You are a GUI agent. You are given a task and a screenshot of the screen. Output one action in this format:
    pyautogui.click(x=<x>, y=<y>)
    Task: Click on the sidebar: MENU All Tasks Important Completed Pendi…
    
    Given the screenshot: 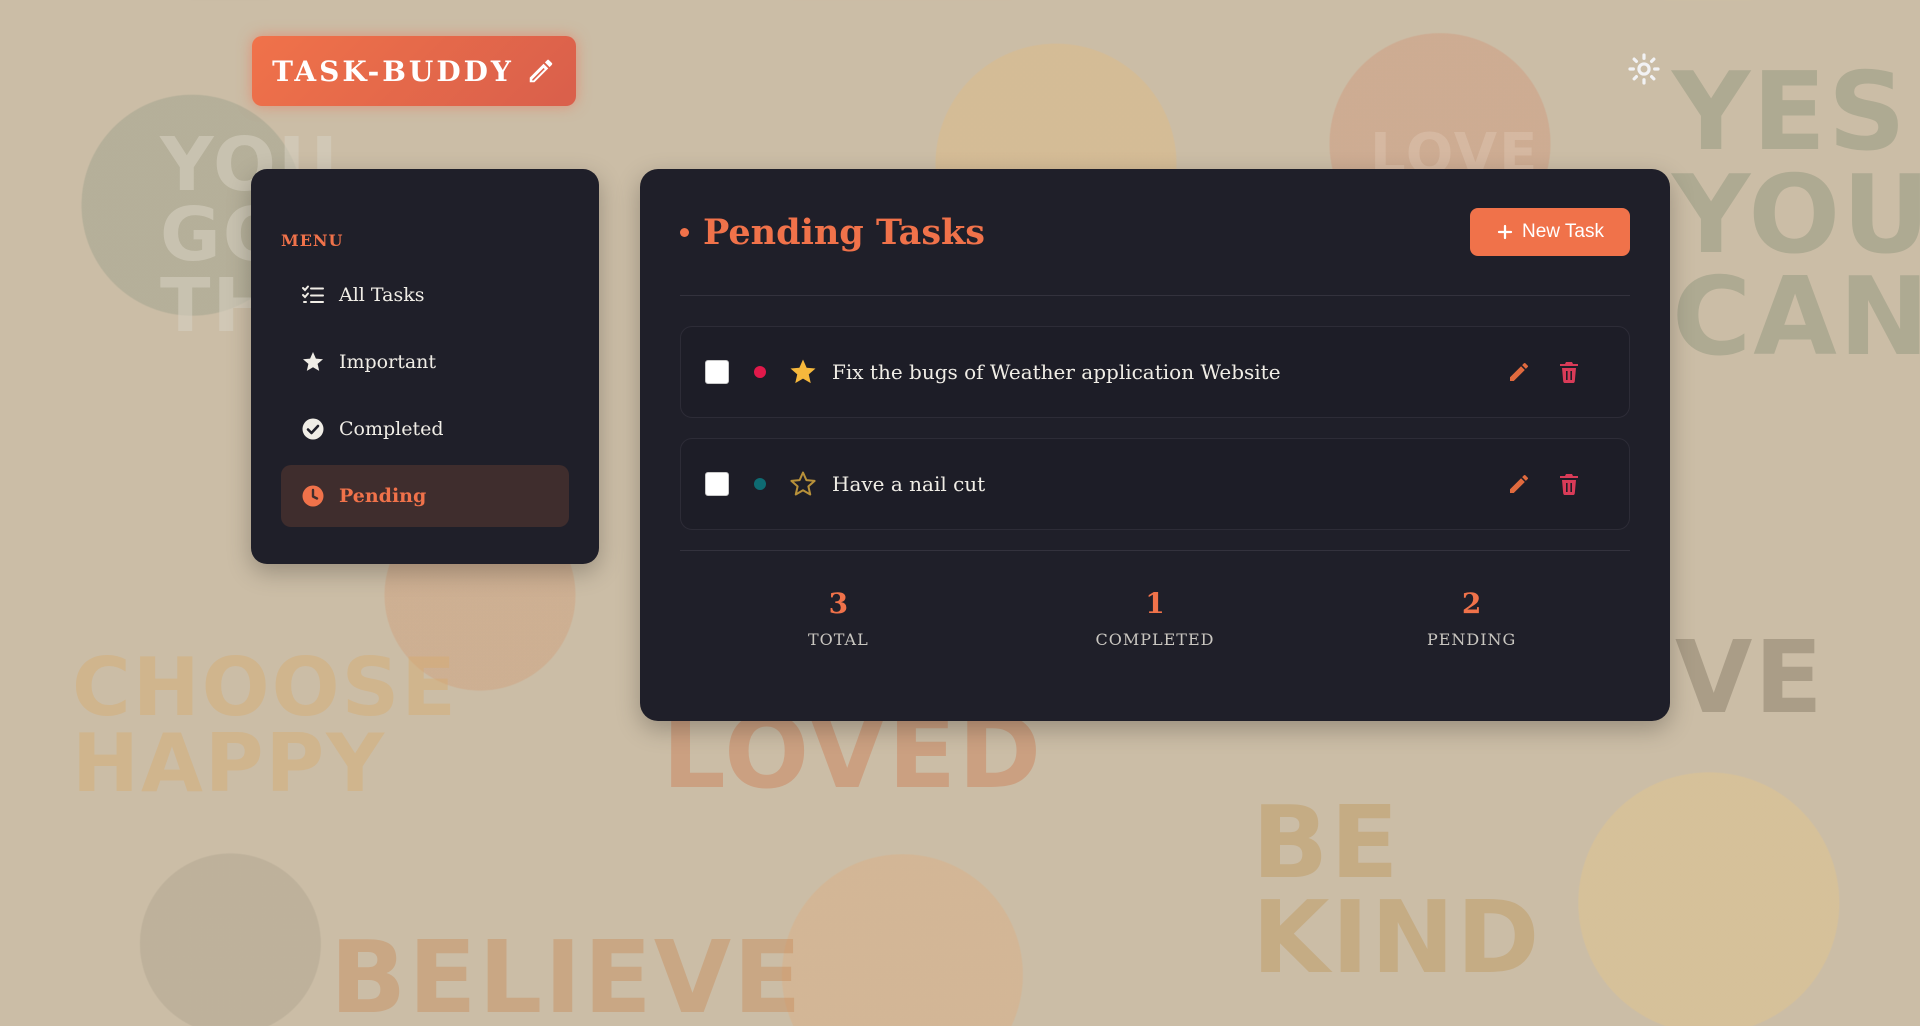 What is the action you would take?
    pyautogui.click(x=425, y=366)
    